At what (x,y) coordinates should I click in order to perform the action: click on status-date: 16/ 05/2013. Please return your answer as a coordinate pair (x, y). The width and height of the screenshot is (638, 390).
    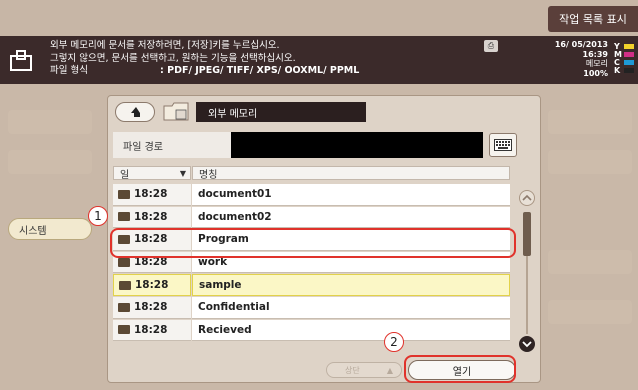
    Looking at the image, I should click on (581, 44).